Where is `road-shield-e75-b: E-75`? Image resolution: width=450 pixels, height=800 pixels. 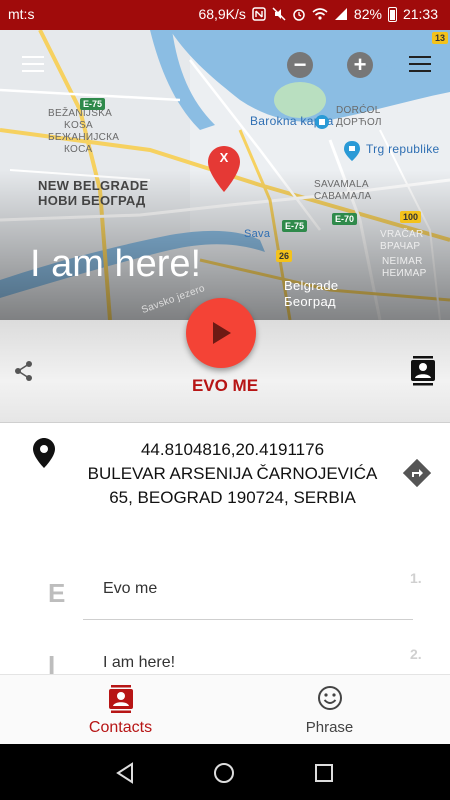
road-shield-e75-b: E-75 is located at coordinates (295, 226).